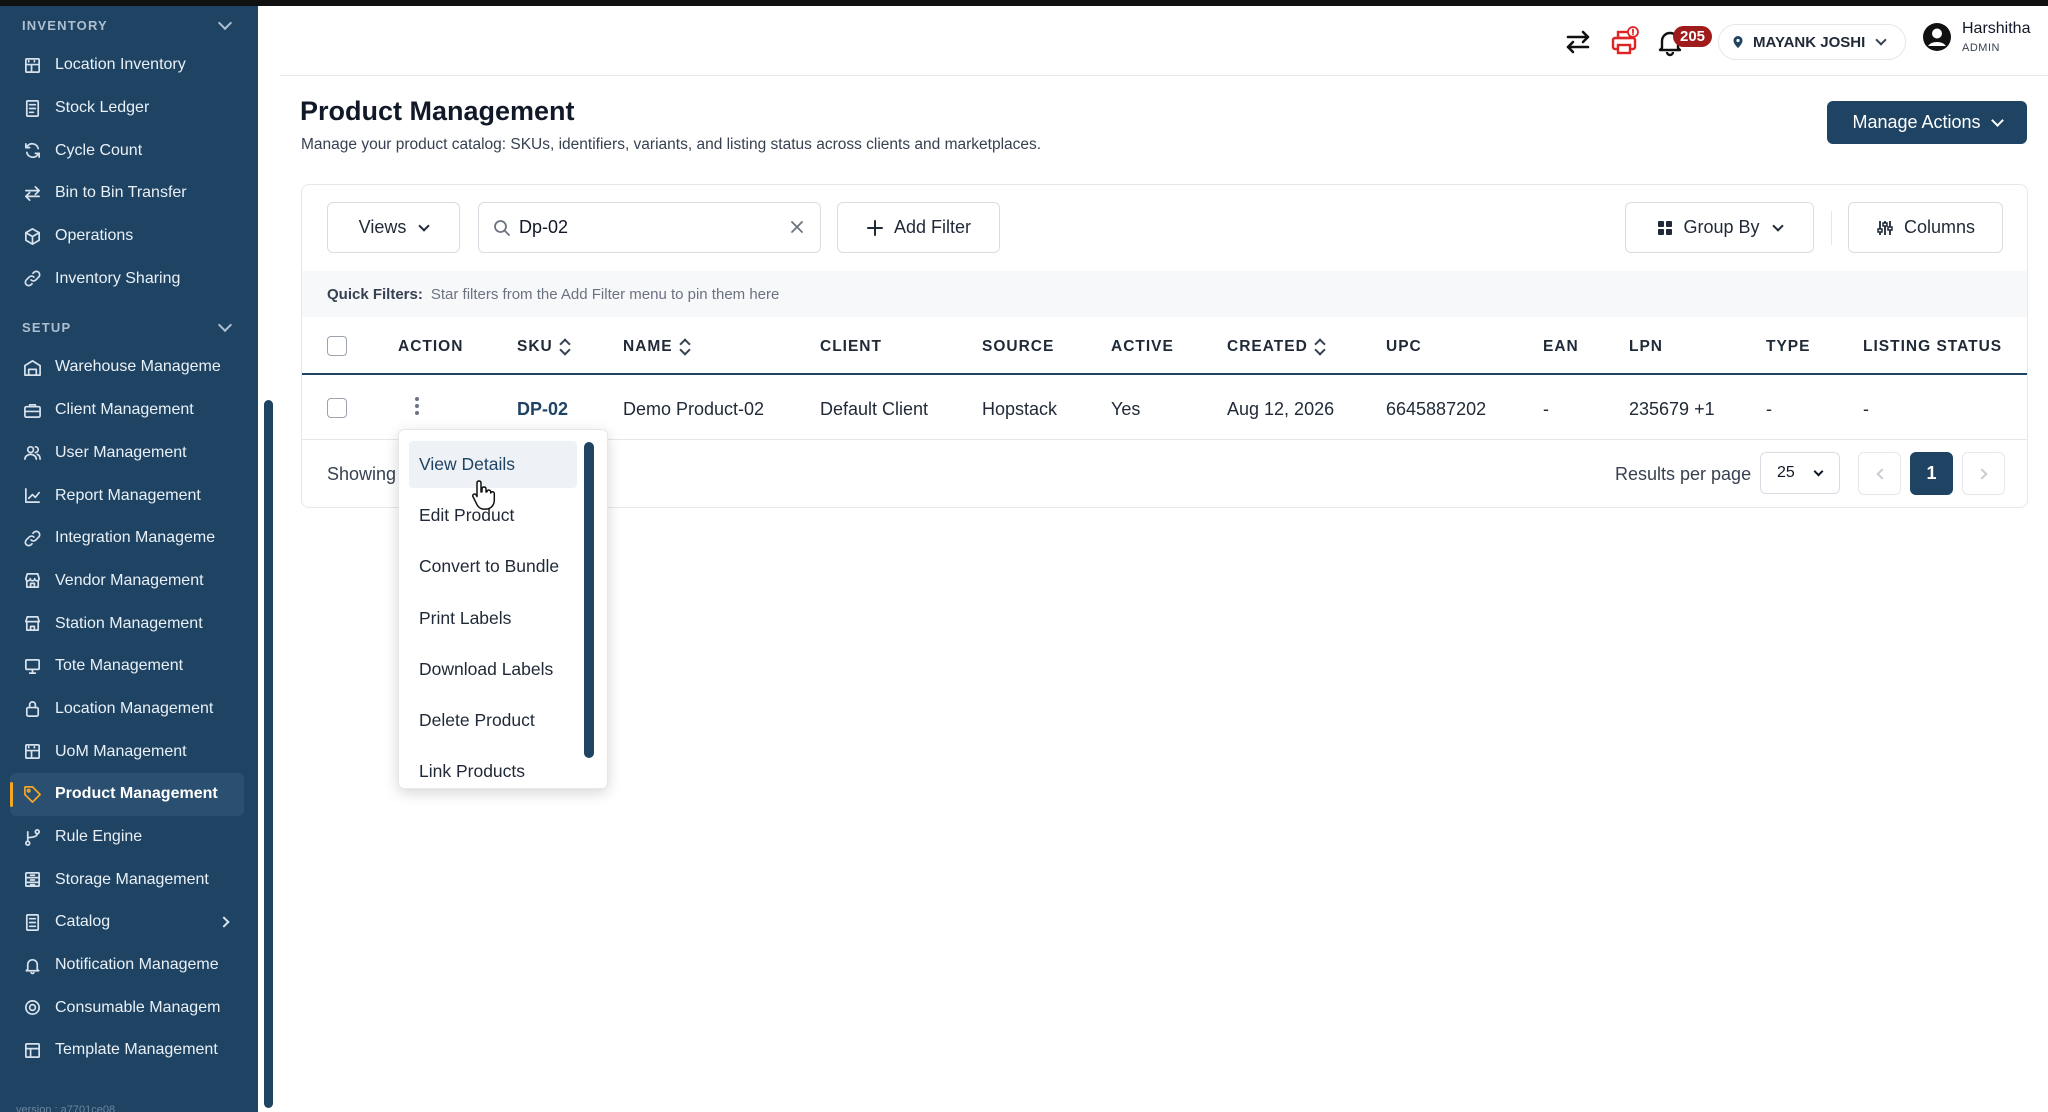 The width and height of the screenshot is (2048, 1112). Describe the element at coordinates (932, 227) in the screenshot. I see `add-filter-label: Add Filter` at that location.